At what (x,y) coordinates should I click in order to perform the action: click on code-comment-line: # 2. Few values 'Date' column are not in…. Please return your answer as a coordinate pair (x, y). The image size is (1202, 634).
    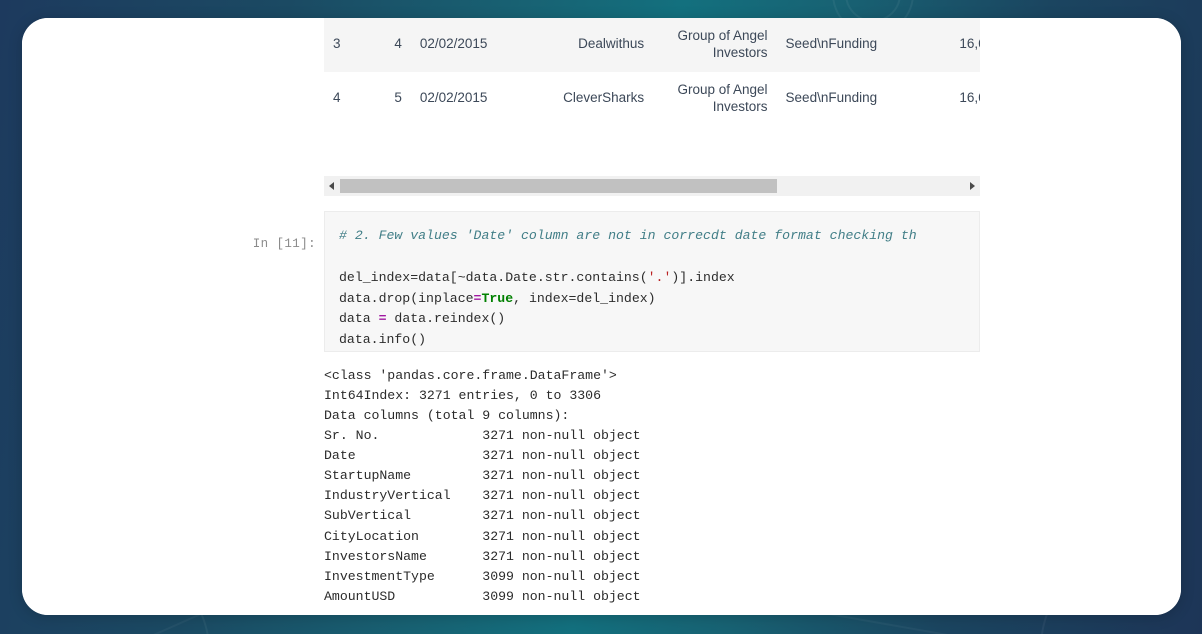
    Looking at the image, I should click on (628, 235).